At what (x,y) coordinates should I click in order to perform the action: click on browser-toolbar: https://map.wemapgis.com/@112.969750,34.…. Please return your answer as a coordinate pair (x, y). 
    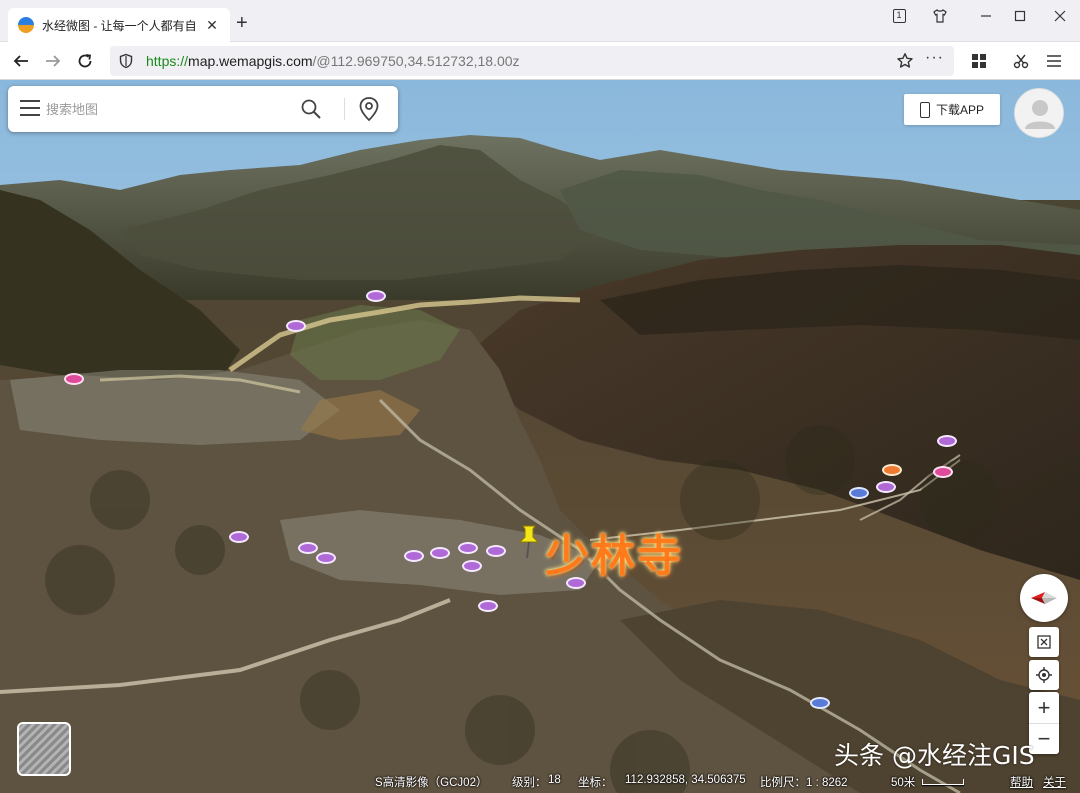
    Looking at the image, I should click on (540, 61).